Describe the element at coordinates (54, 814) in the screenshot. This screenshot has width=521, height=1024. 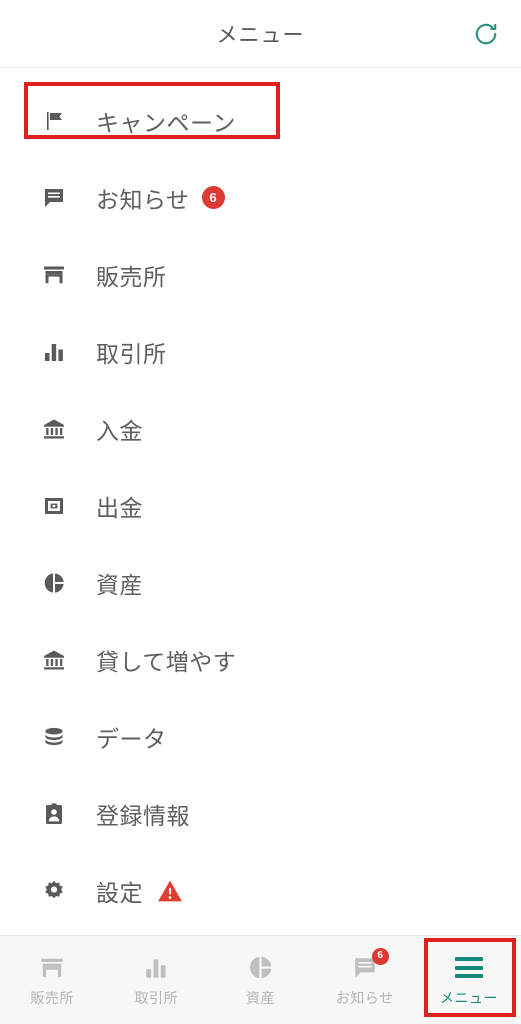
I see `id-badge-icon` at that location.